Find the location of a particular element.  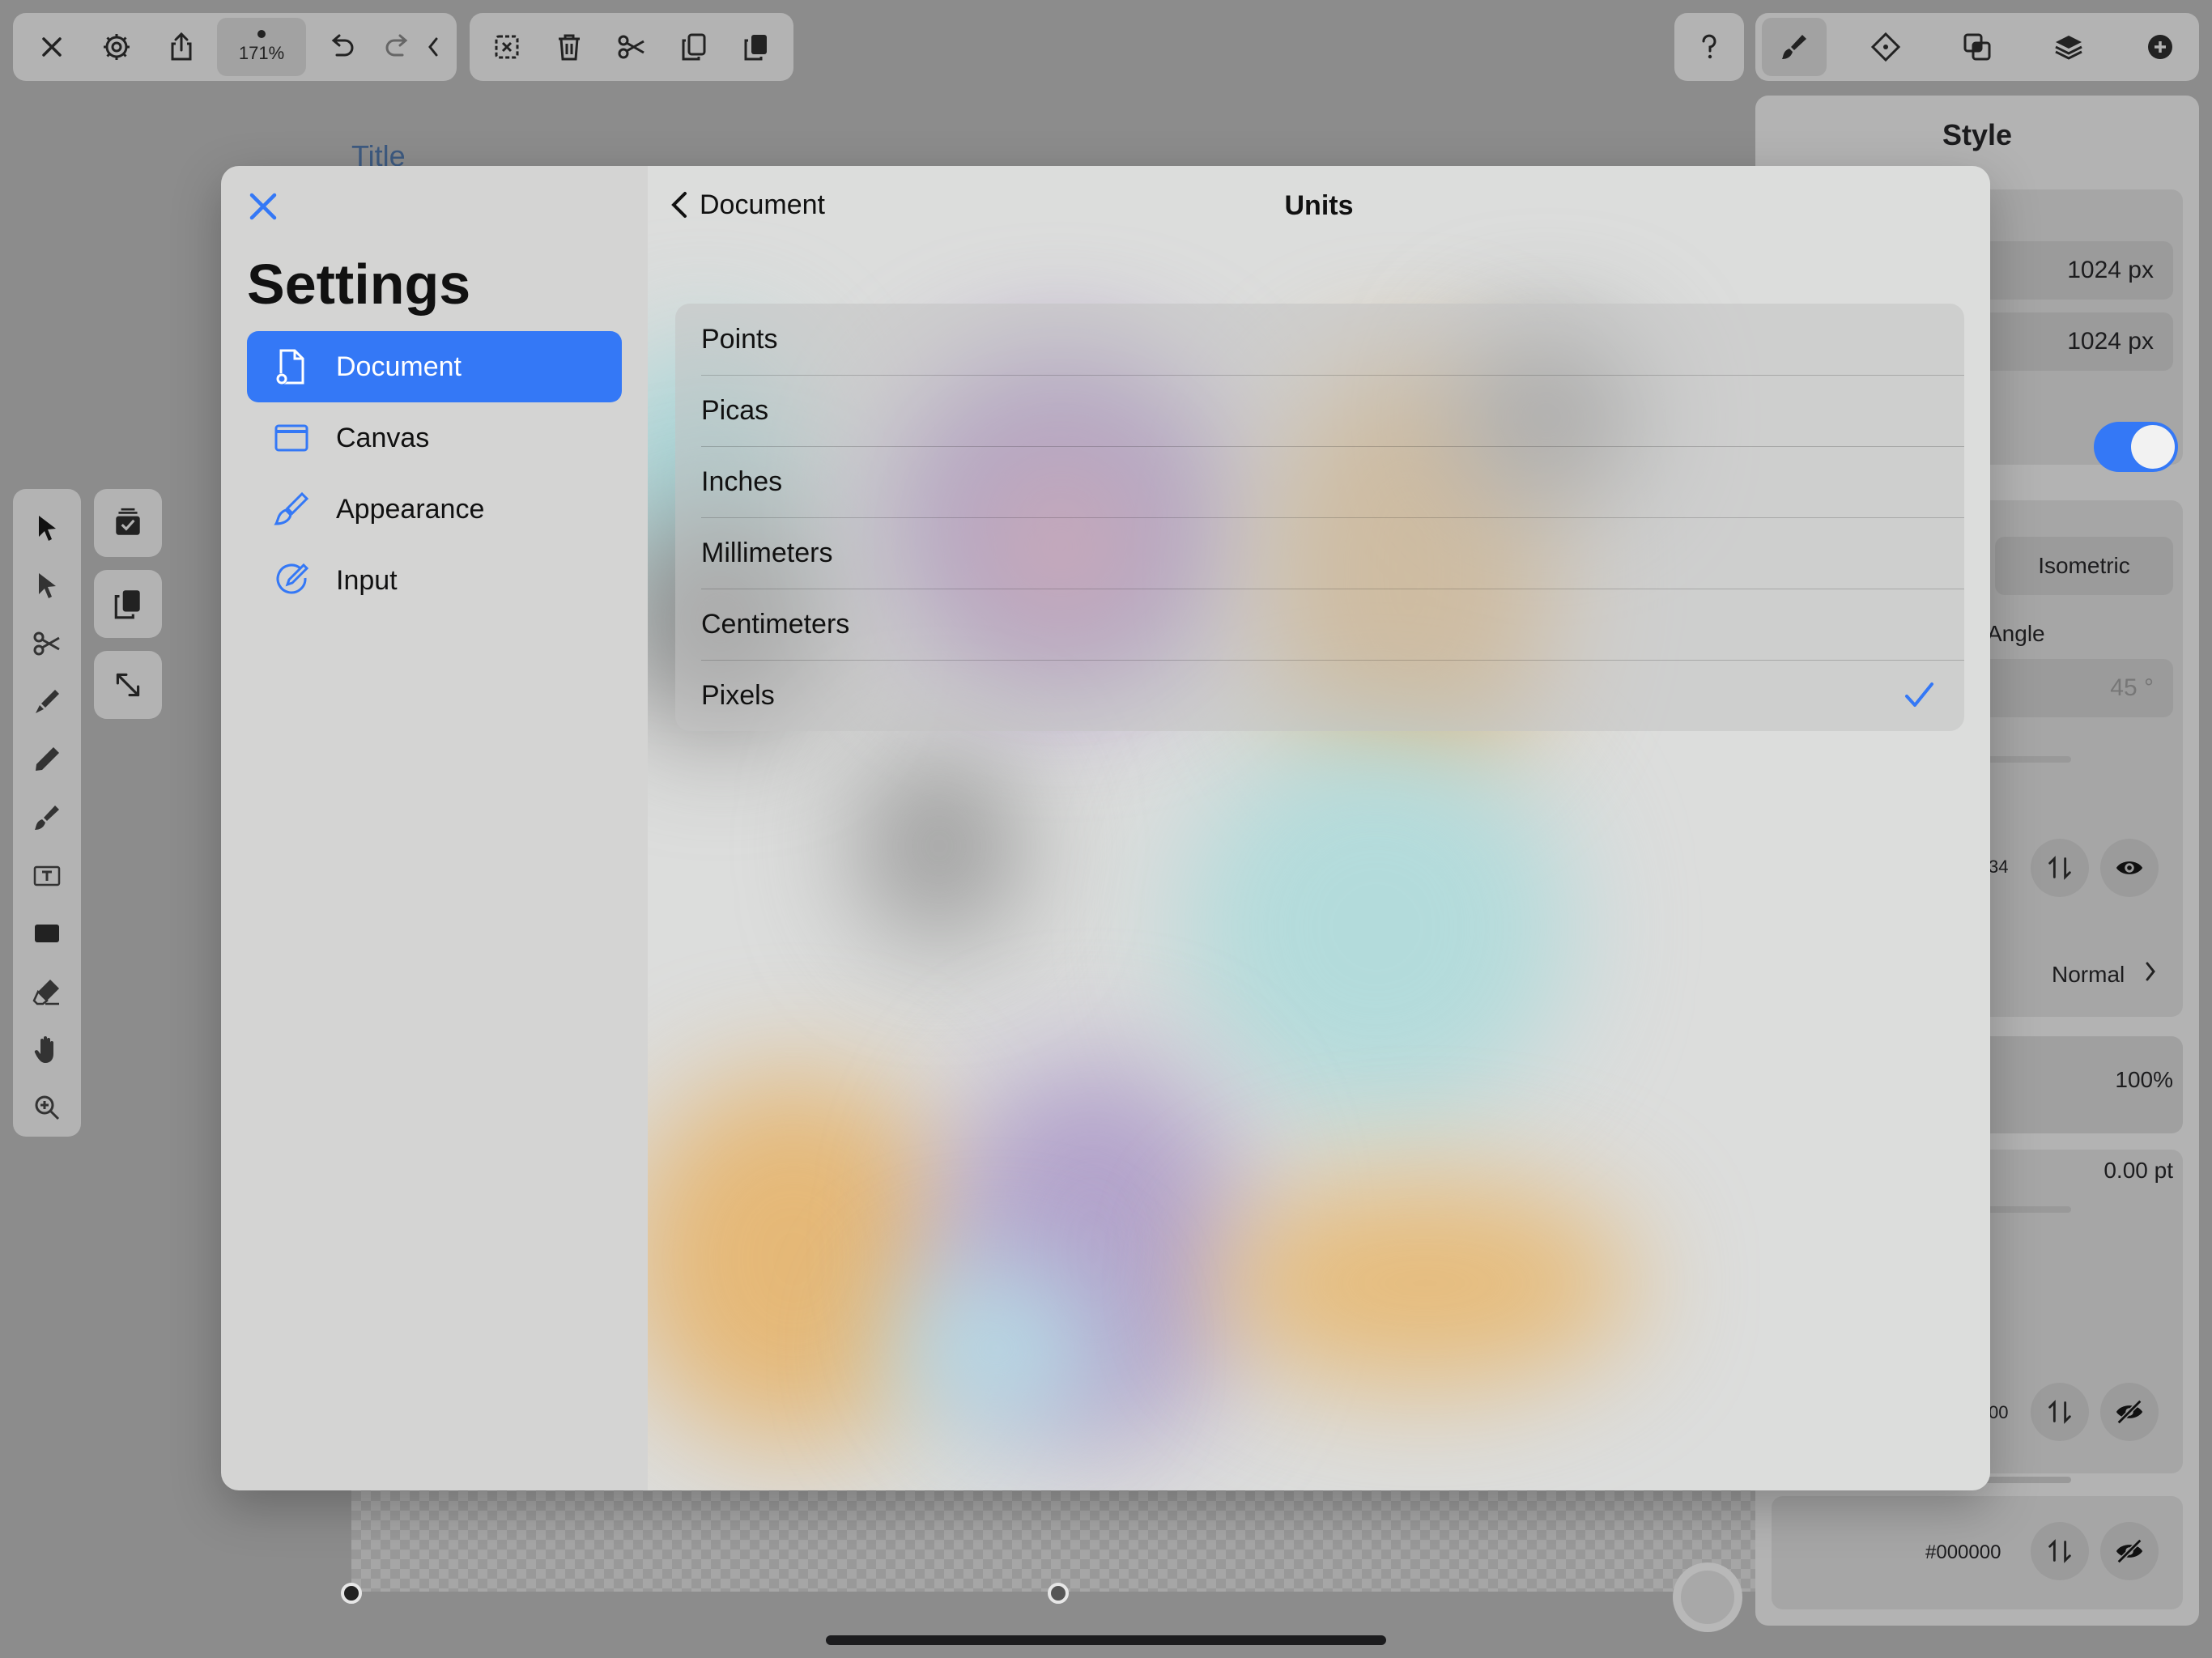

shadow-swap-button is located at coordinates (2060, 1551).